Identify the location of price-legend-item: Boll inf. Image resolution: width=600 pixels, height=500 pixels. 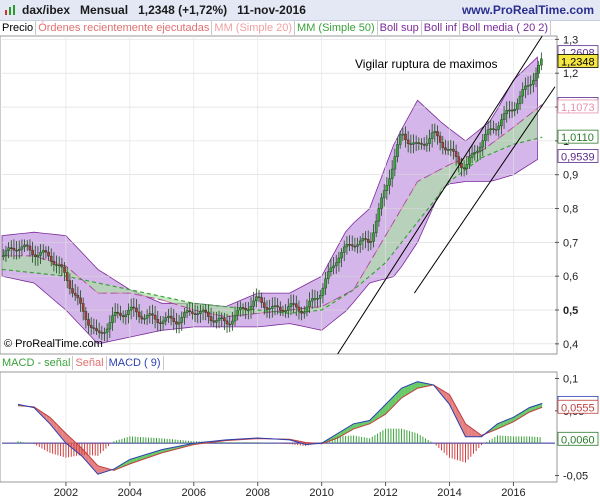
(441, 28).